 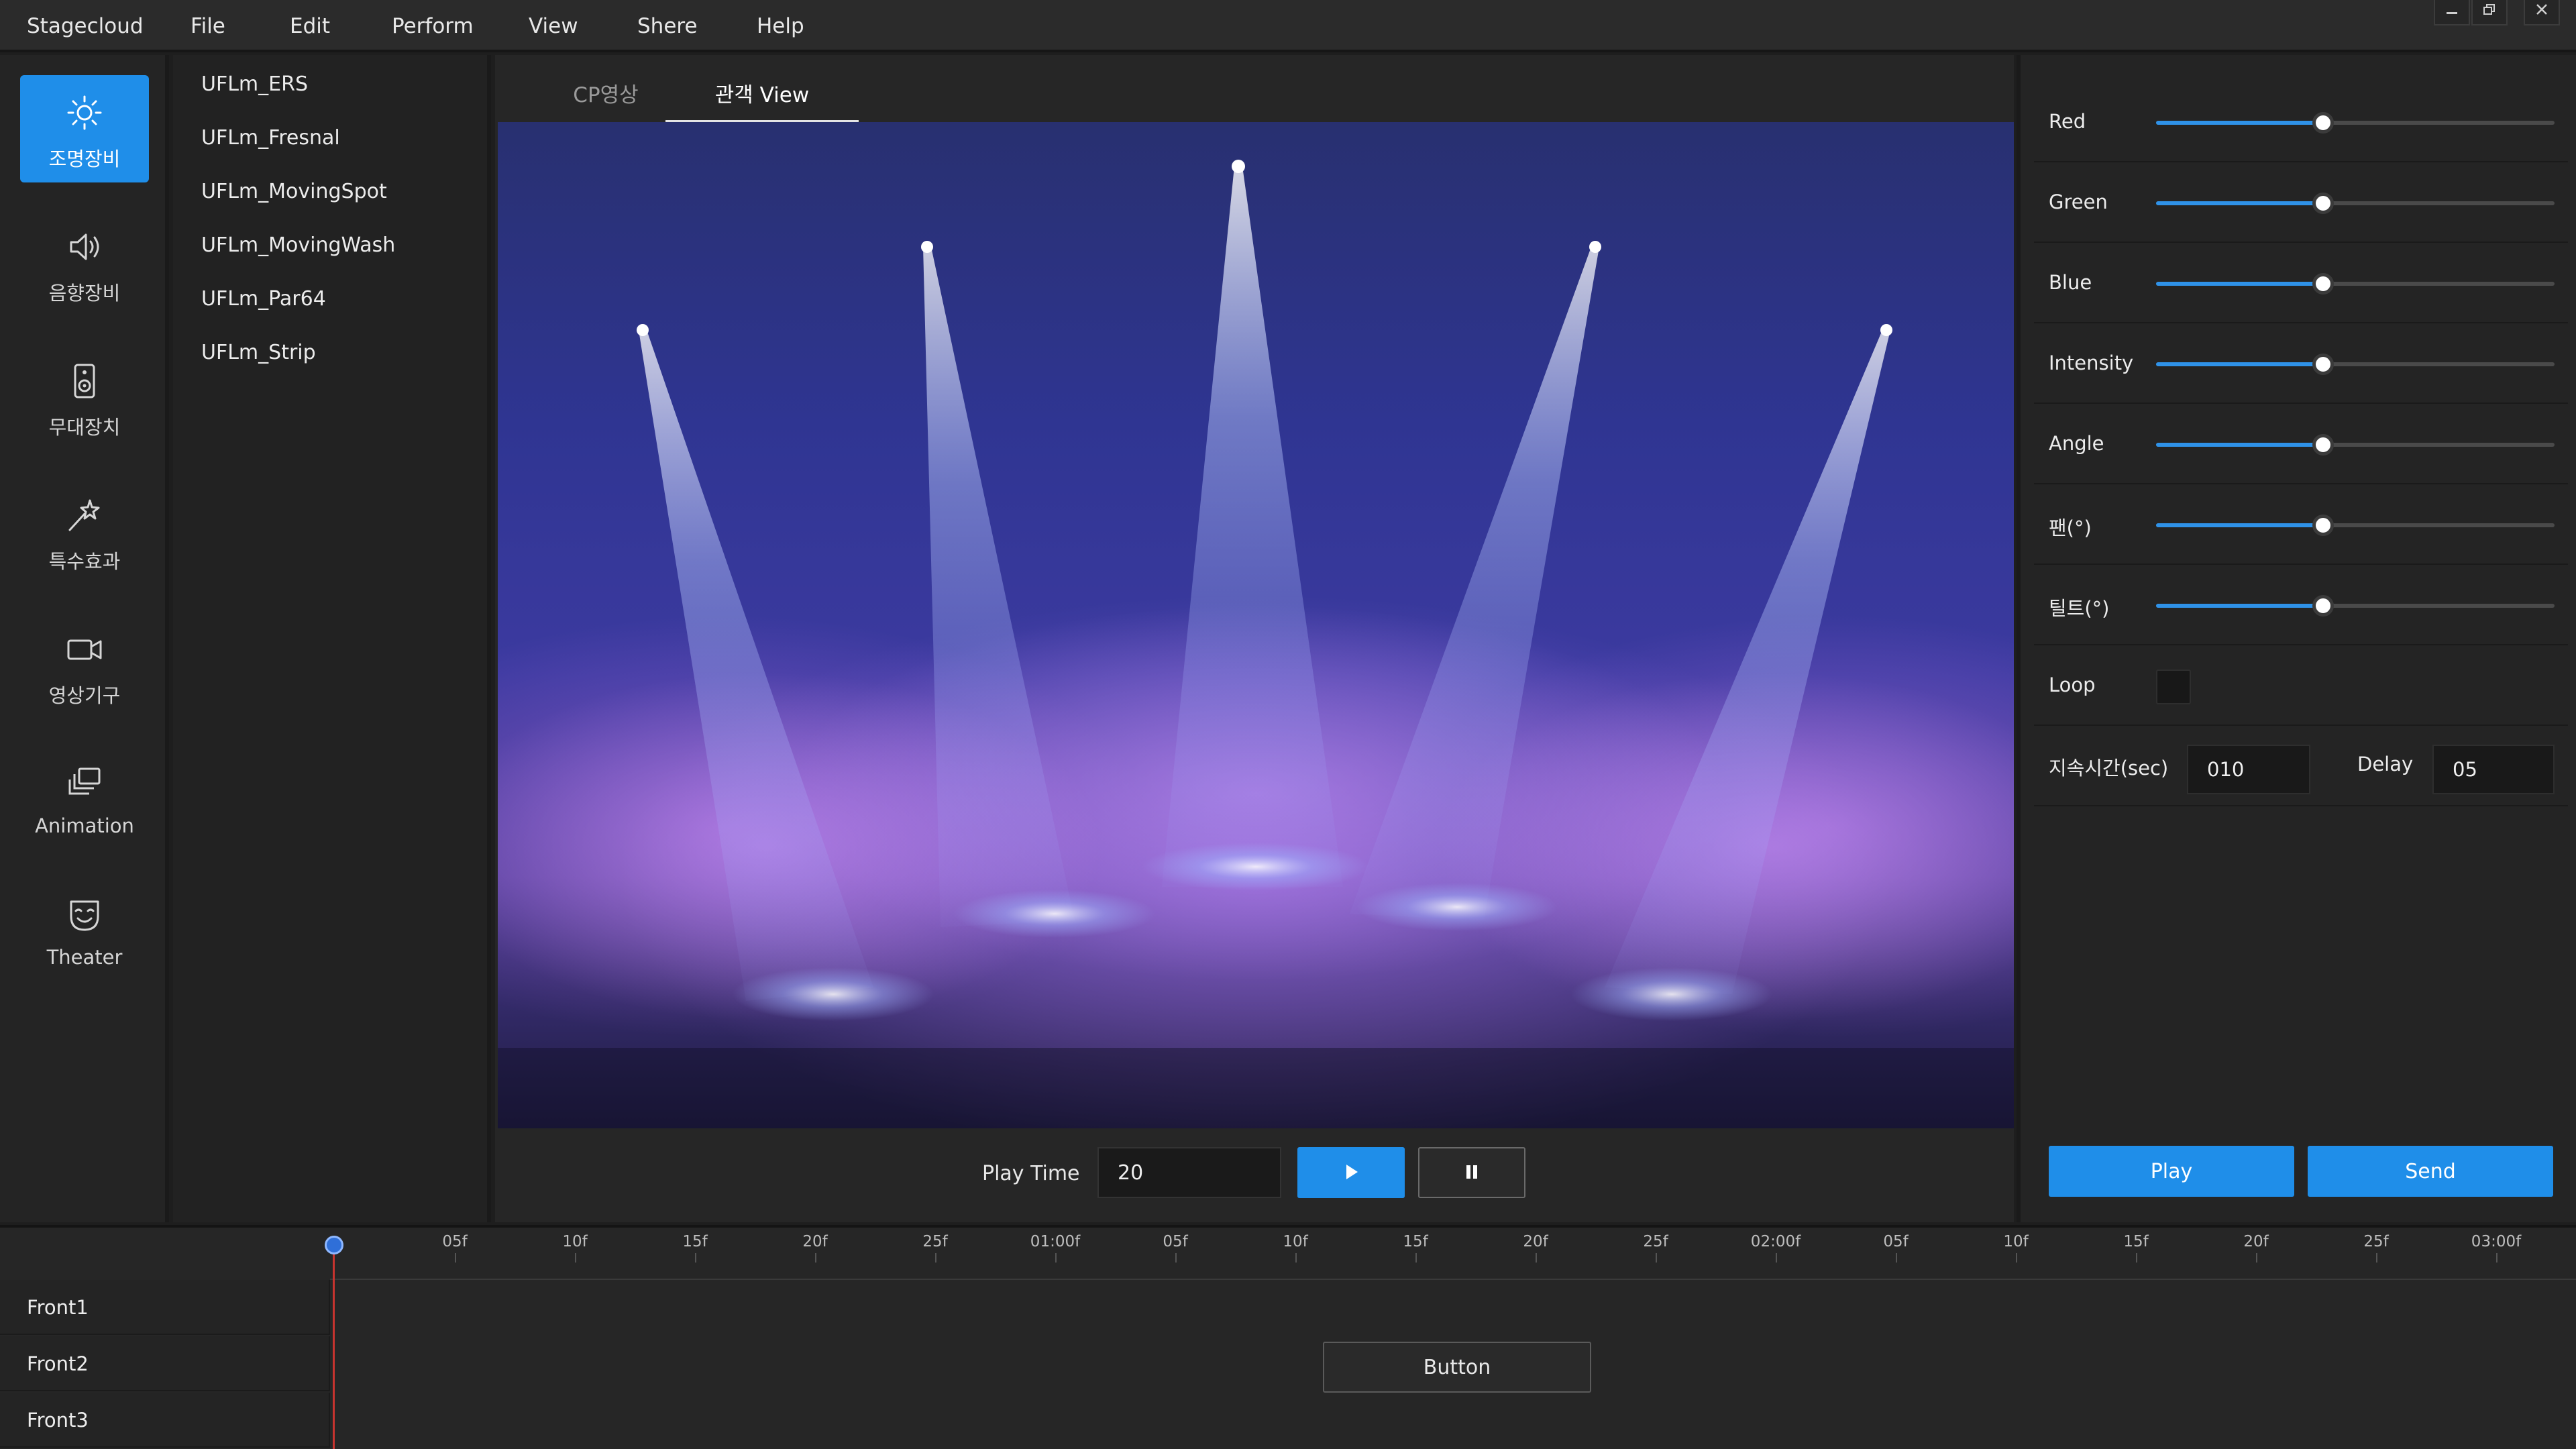 What do you see at coordinates (258, 353) in the screenshot?
I see `fixture-item-strip: UFLm_Strip` at bounding box center [258, 353].